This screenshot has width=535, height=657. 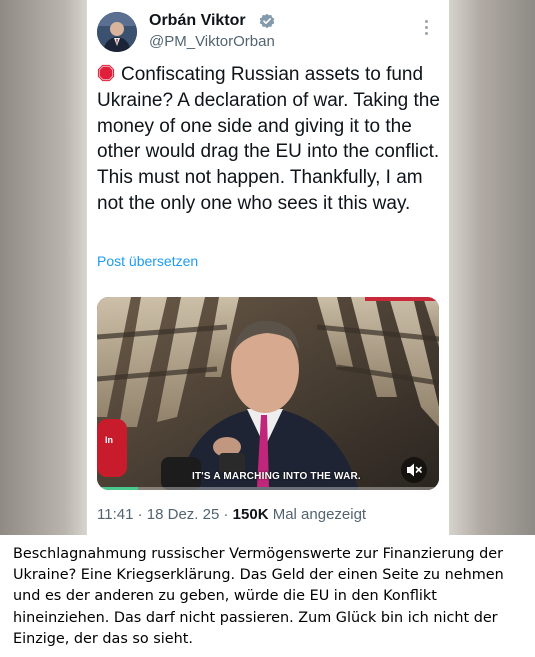 What do you see at coordinates (109, 440) in the screenshot?
I see `svg-text: ln` at bounding box center [109, 440].